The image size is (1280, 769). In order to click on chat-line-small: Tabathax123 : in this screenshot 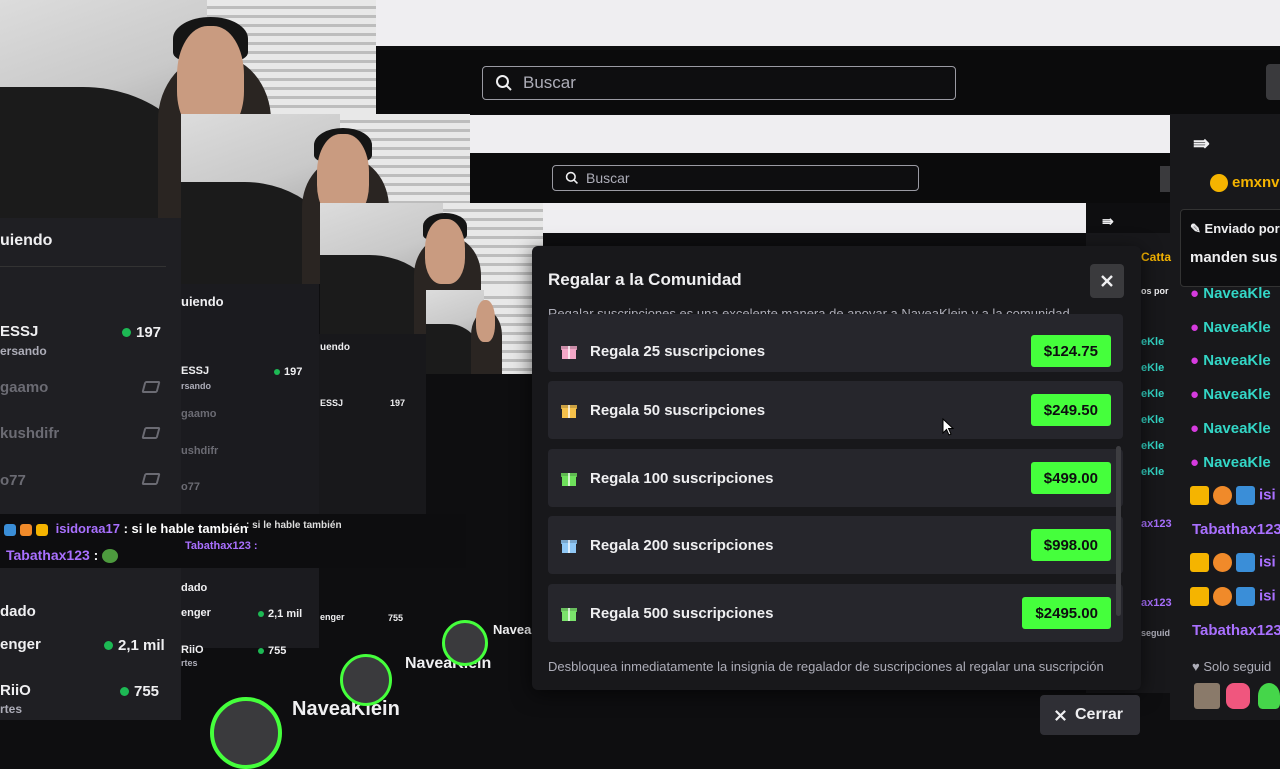, I will do `click(221, 546)`.